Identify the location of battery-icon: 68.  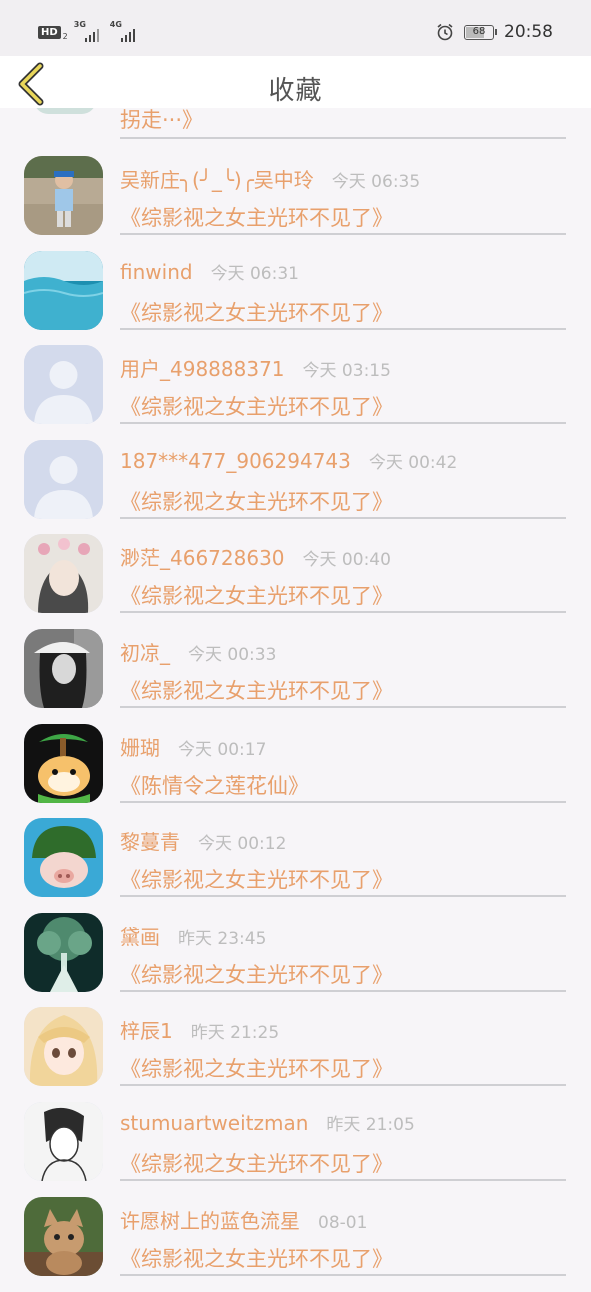
(480, 32).